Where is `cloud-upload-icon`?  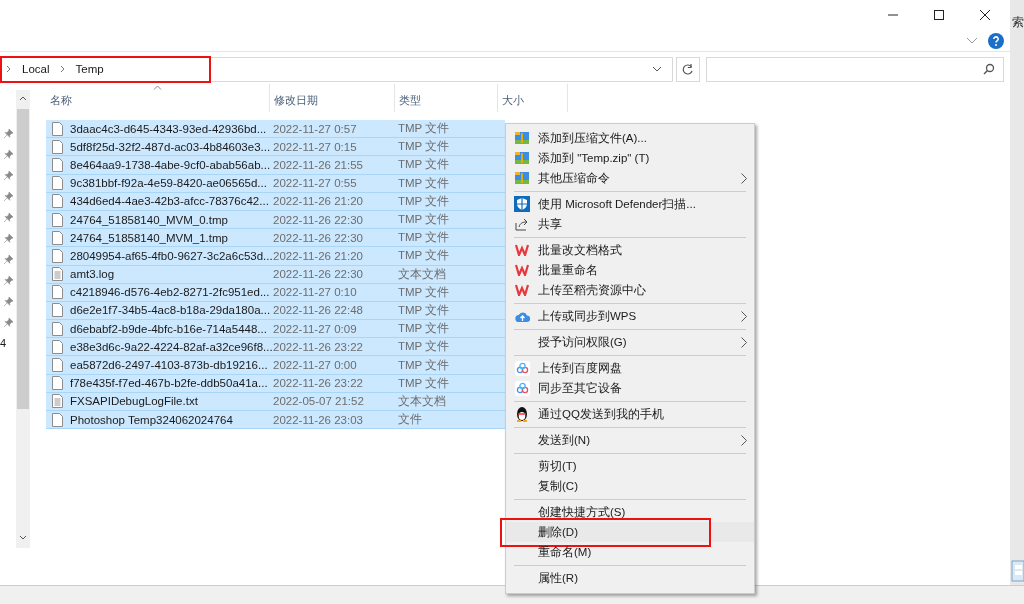
cloud-upload-icon is located at coordinates (522, 316).